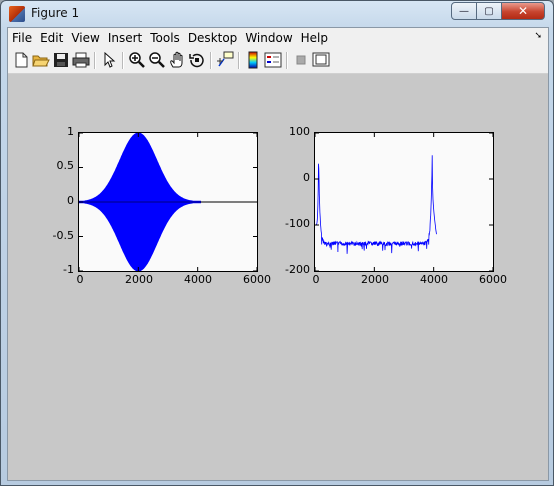 This screenshot has width=554, height=486. I want to click on subplot-2-axes, so click(404, 202).